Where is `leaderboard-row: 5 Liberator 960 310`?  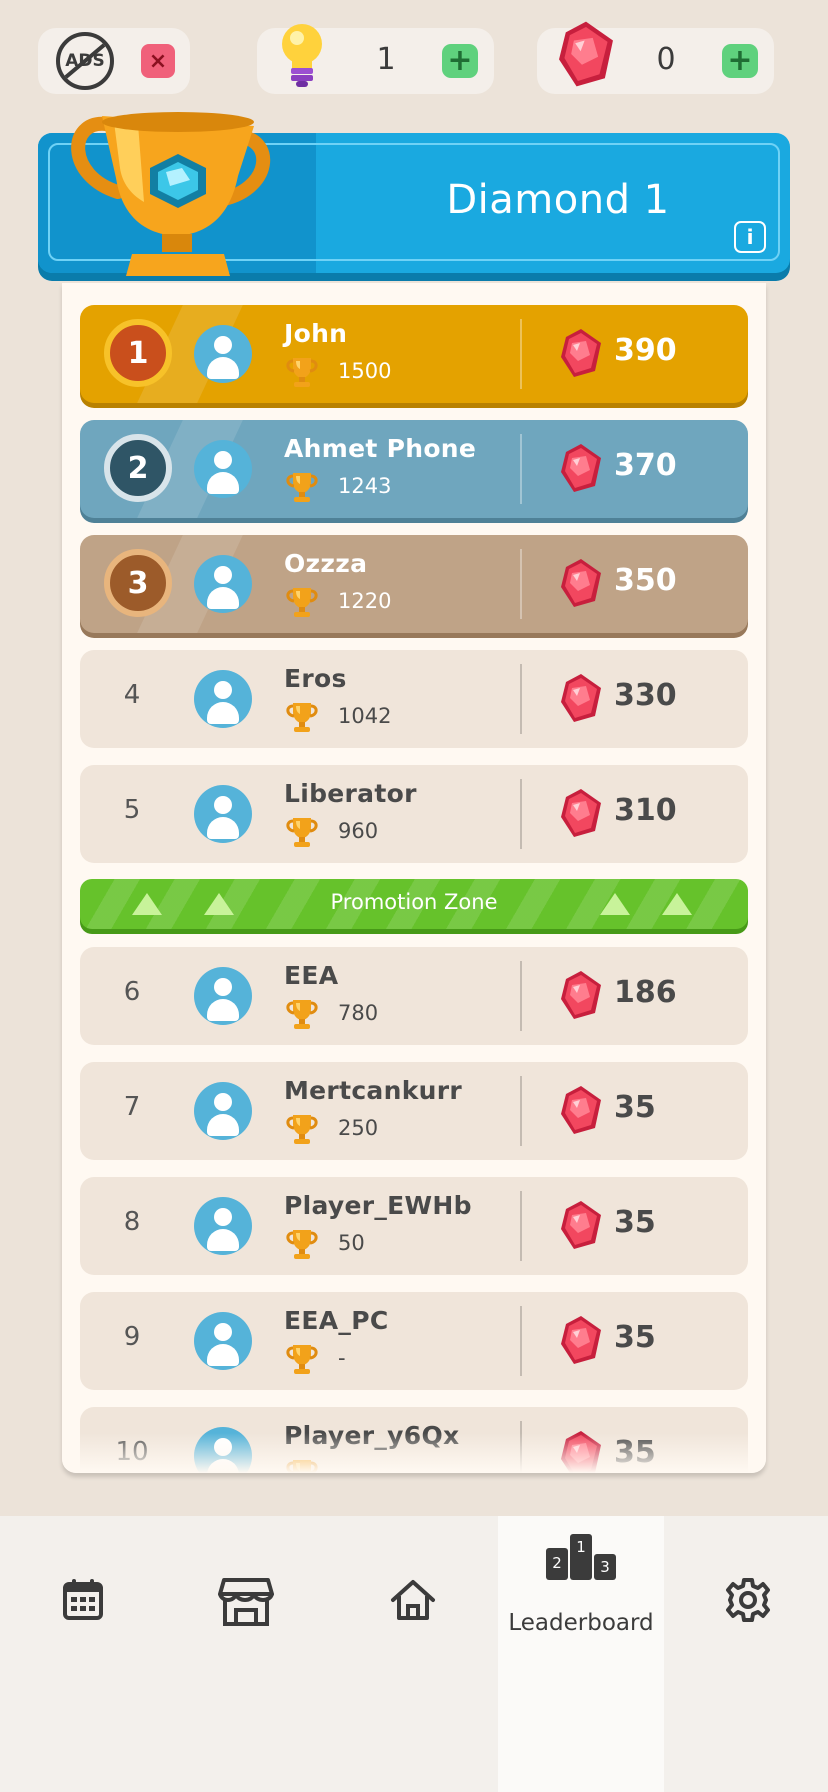
leaderboard-row: 5 Liberator 960 310 is located at coordinates (414, 814).